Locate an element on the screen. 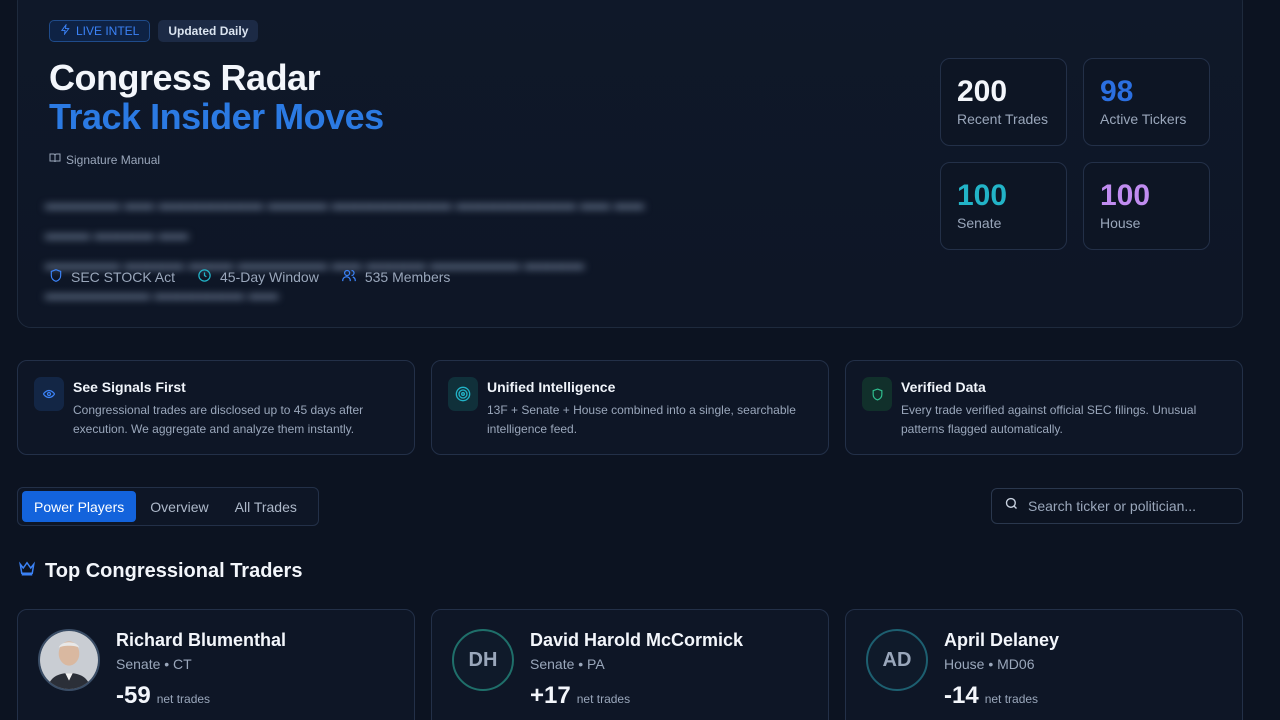 This screenshot has width=1280, height=720. trader-name: Richard Blumenthal is located at coordinates (201, 640).